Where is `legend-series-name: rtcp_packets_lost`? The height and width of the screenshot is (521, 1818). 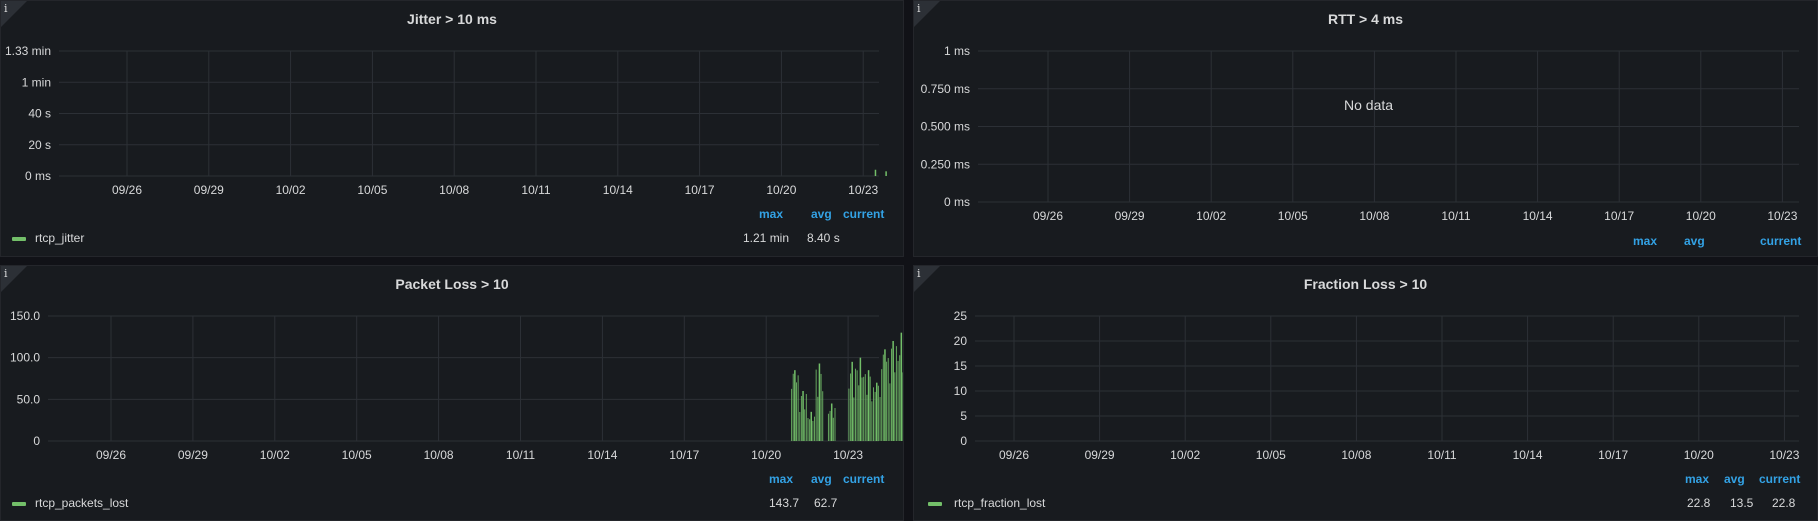 legend-series-name: rtcp_packets_lost is located at coordinates (81, 503).